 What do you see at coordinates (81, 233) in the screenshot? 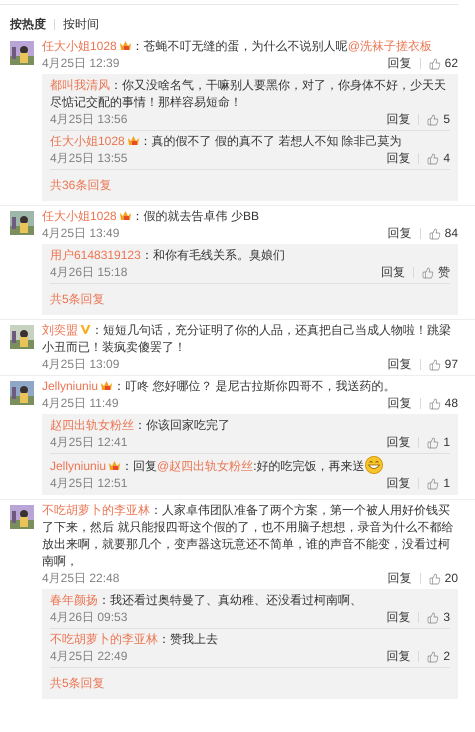
I see `timestamp: 4月25日 13:49` at bounding box center [81, 233].